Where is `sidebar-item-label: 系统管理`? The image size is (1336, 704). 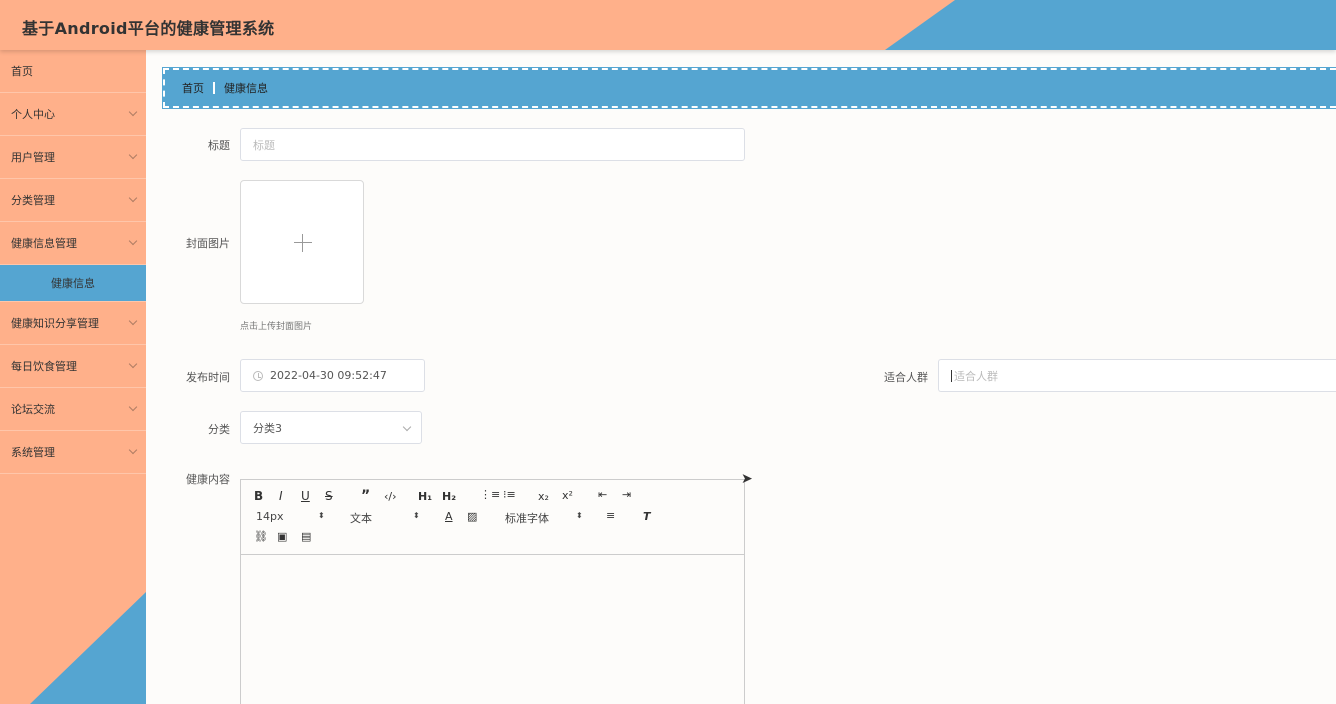
sidebar-item-label: 系统管理 is located at coordinates (33, 452).